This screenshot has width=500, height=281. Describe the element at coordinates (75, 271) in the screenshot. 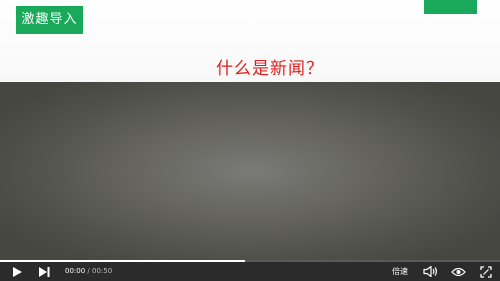

I see `current-time: 00:00` at that location.